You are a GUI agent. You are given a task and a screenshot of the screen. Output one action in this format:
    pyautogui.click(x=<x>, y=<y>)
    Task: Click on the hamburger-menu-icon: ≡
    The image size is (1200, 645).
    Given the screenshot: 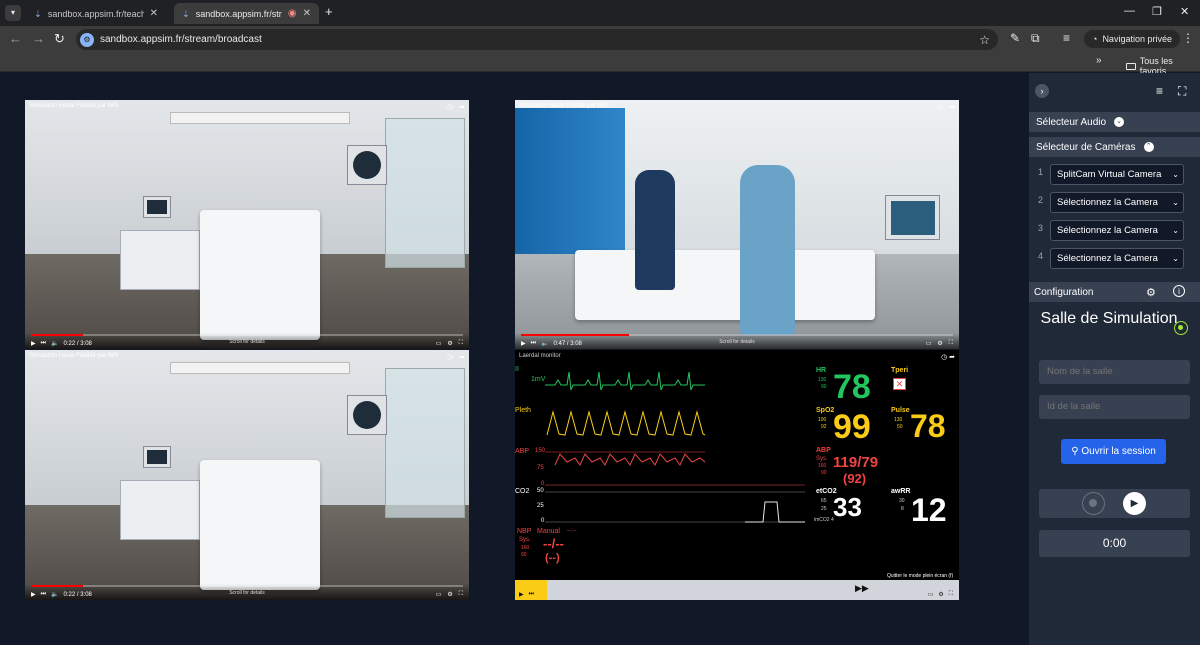 What is the action you would take?
    pyautogui.click(x=1159, y=91)
    